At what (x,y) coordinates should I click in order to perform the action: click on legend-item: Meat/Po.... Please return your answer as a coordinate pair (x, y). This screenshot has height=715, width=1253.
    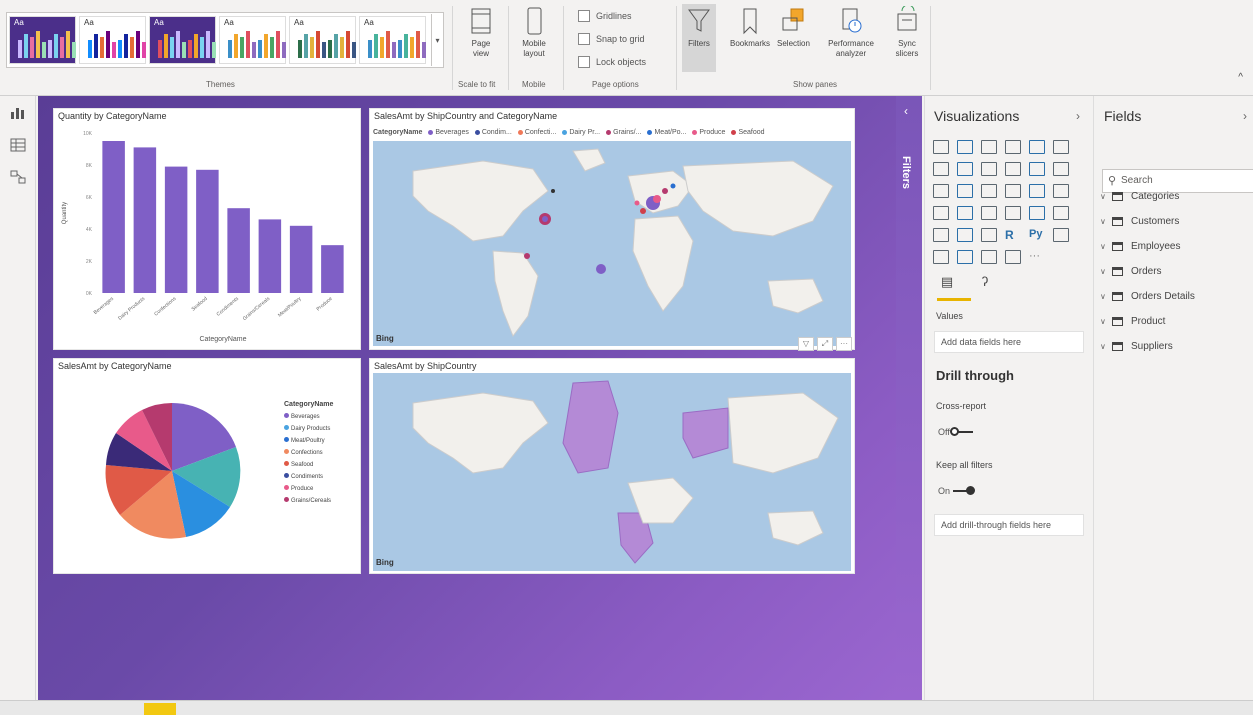
    Looking at the image, I should click on (666, 132).